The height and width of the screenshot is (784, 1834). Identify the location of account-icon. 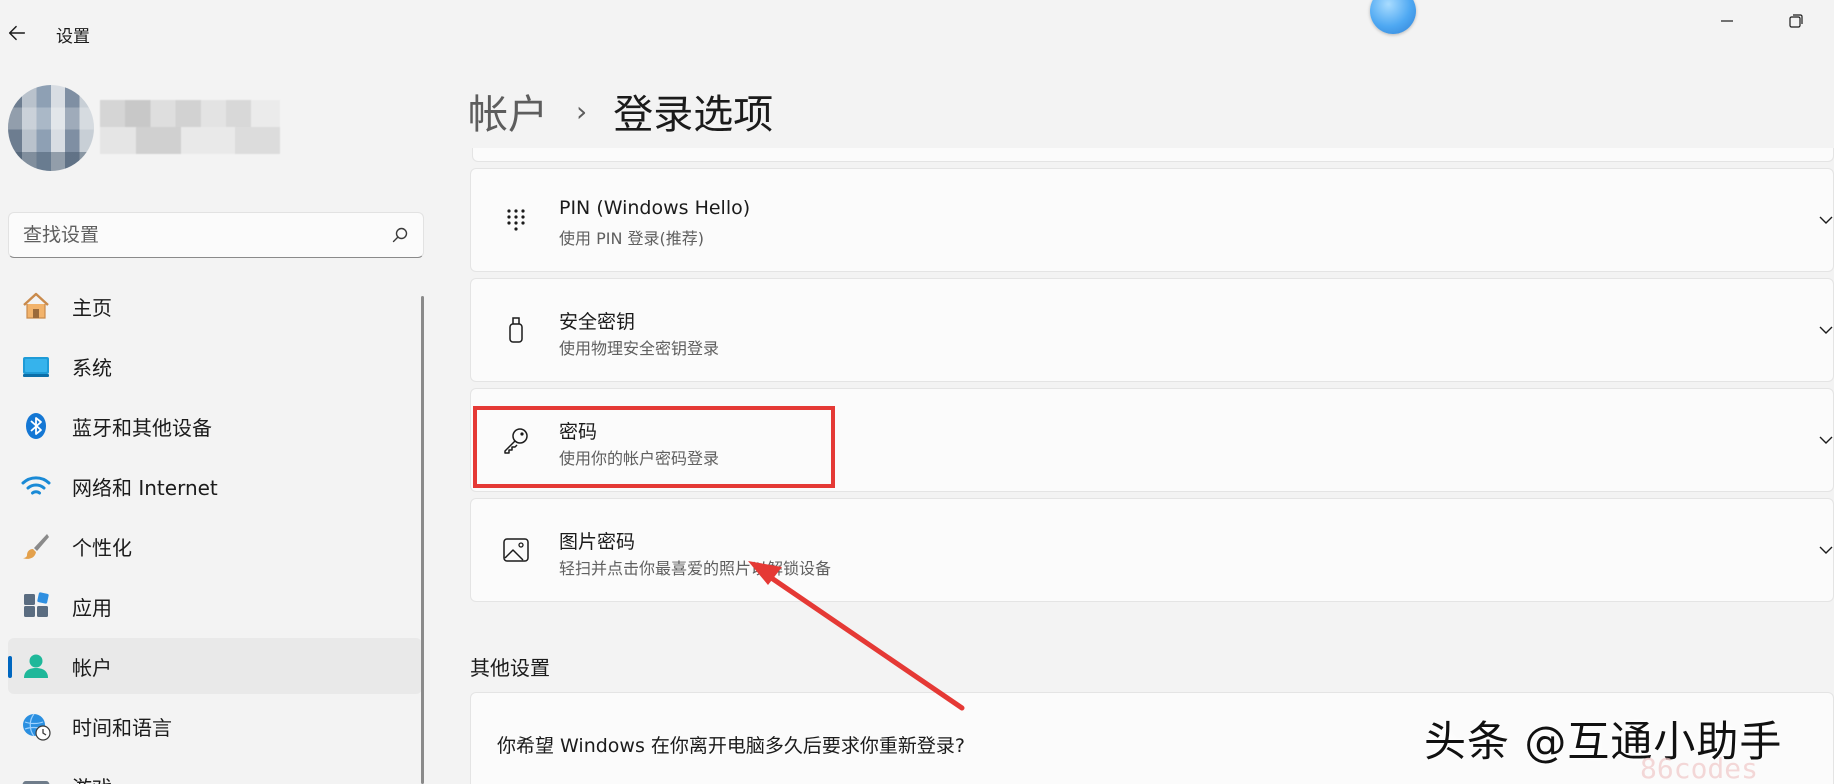
(36, 666).